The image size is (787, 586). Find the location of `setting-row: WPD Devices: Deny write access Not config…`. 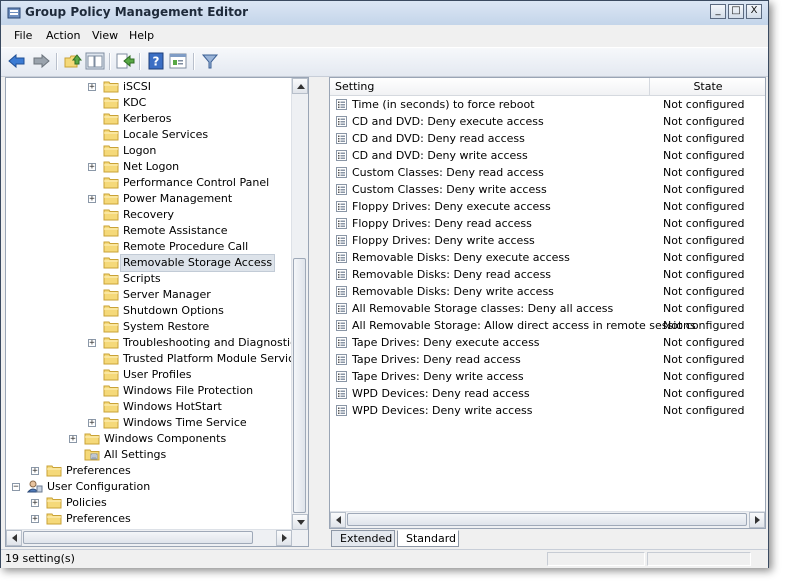

setting-row: WPD Devices: Deny write access Not config… is located at coordinates (547, 410).